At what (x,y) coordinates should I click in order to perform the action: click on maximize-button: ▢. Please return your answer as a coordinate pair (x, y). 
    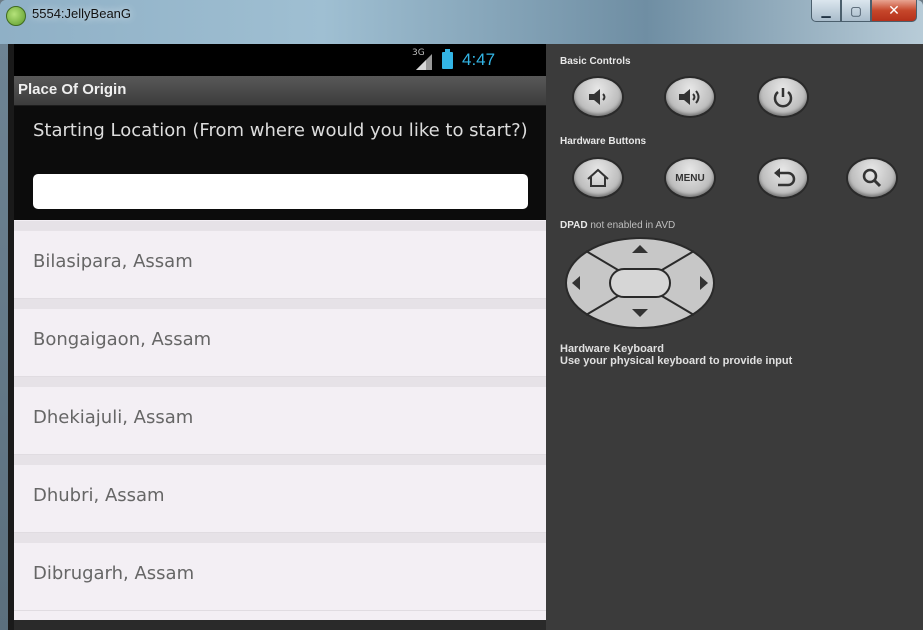
    Looking at the image, I should click on (856, 11).